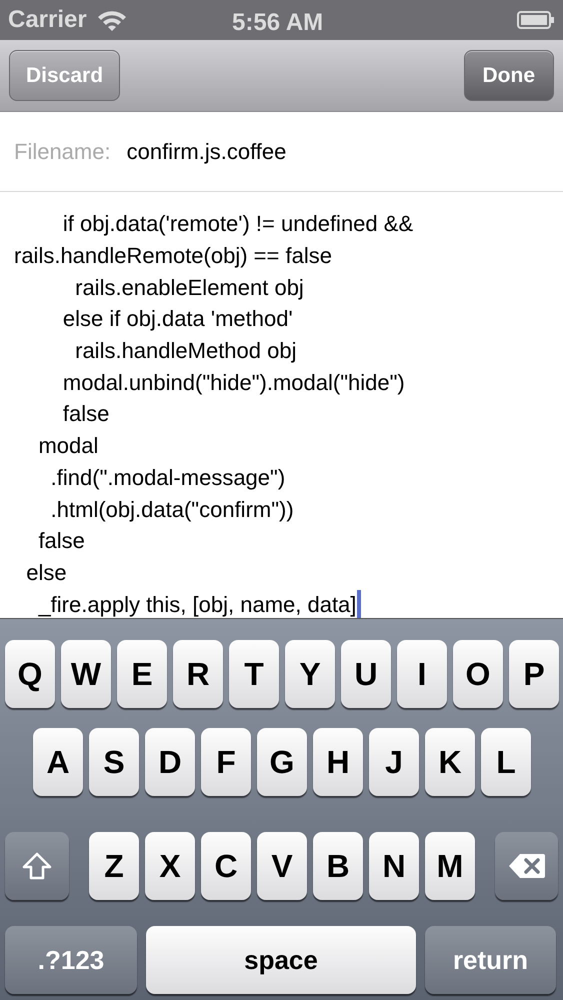 This screenshot has height=1000, width=563. I want to click on key: C, so click(226, 866).